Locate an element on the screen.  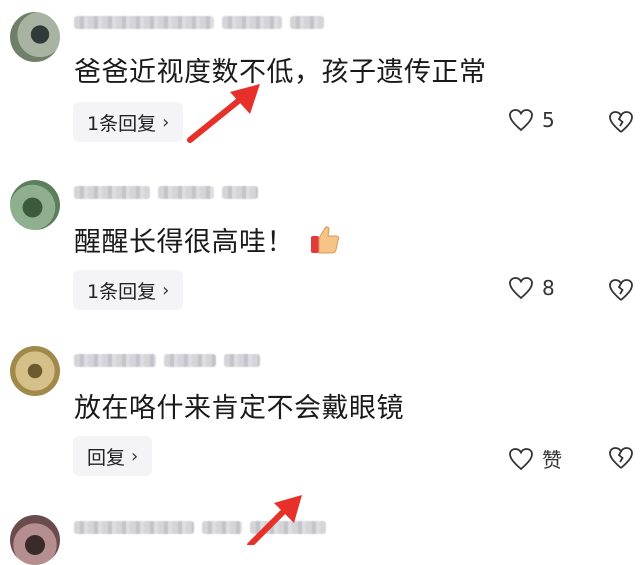
thumbs-up-icon is located at coordinates (325, 240).